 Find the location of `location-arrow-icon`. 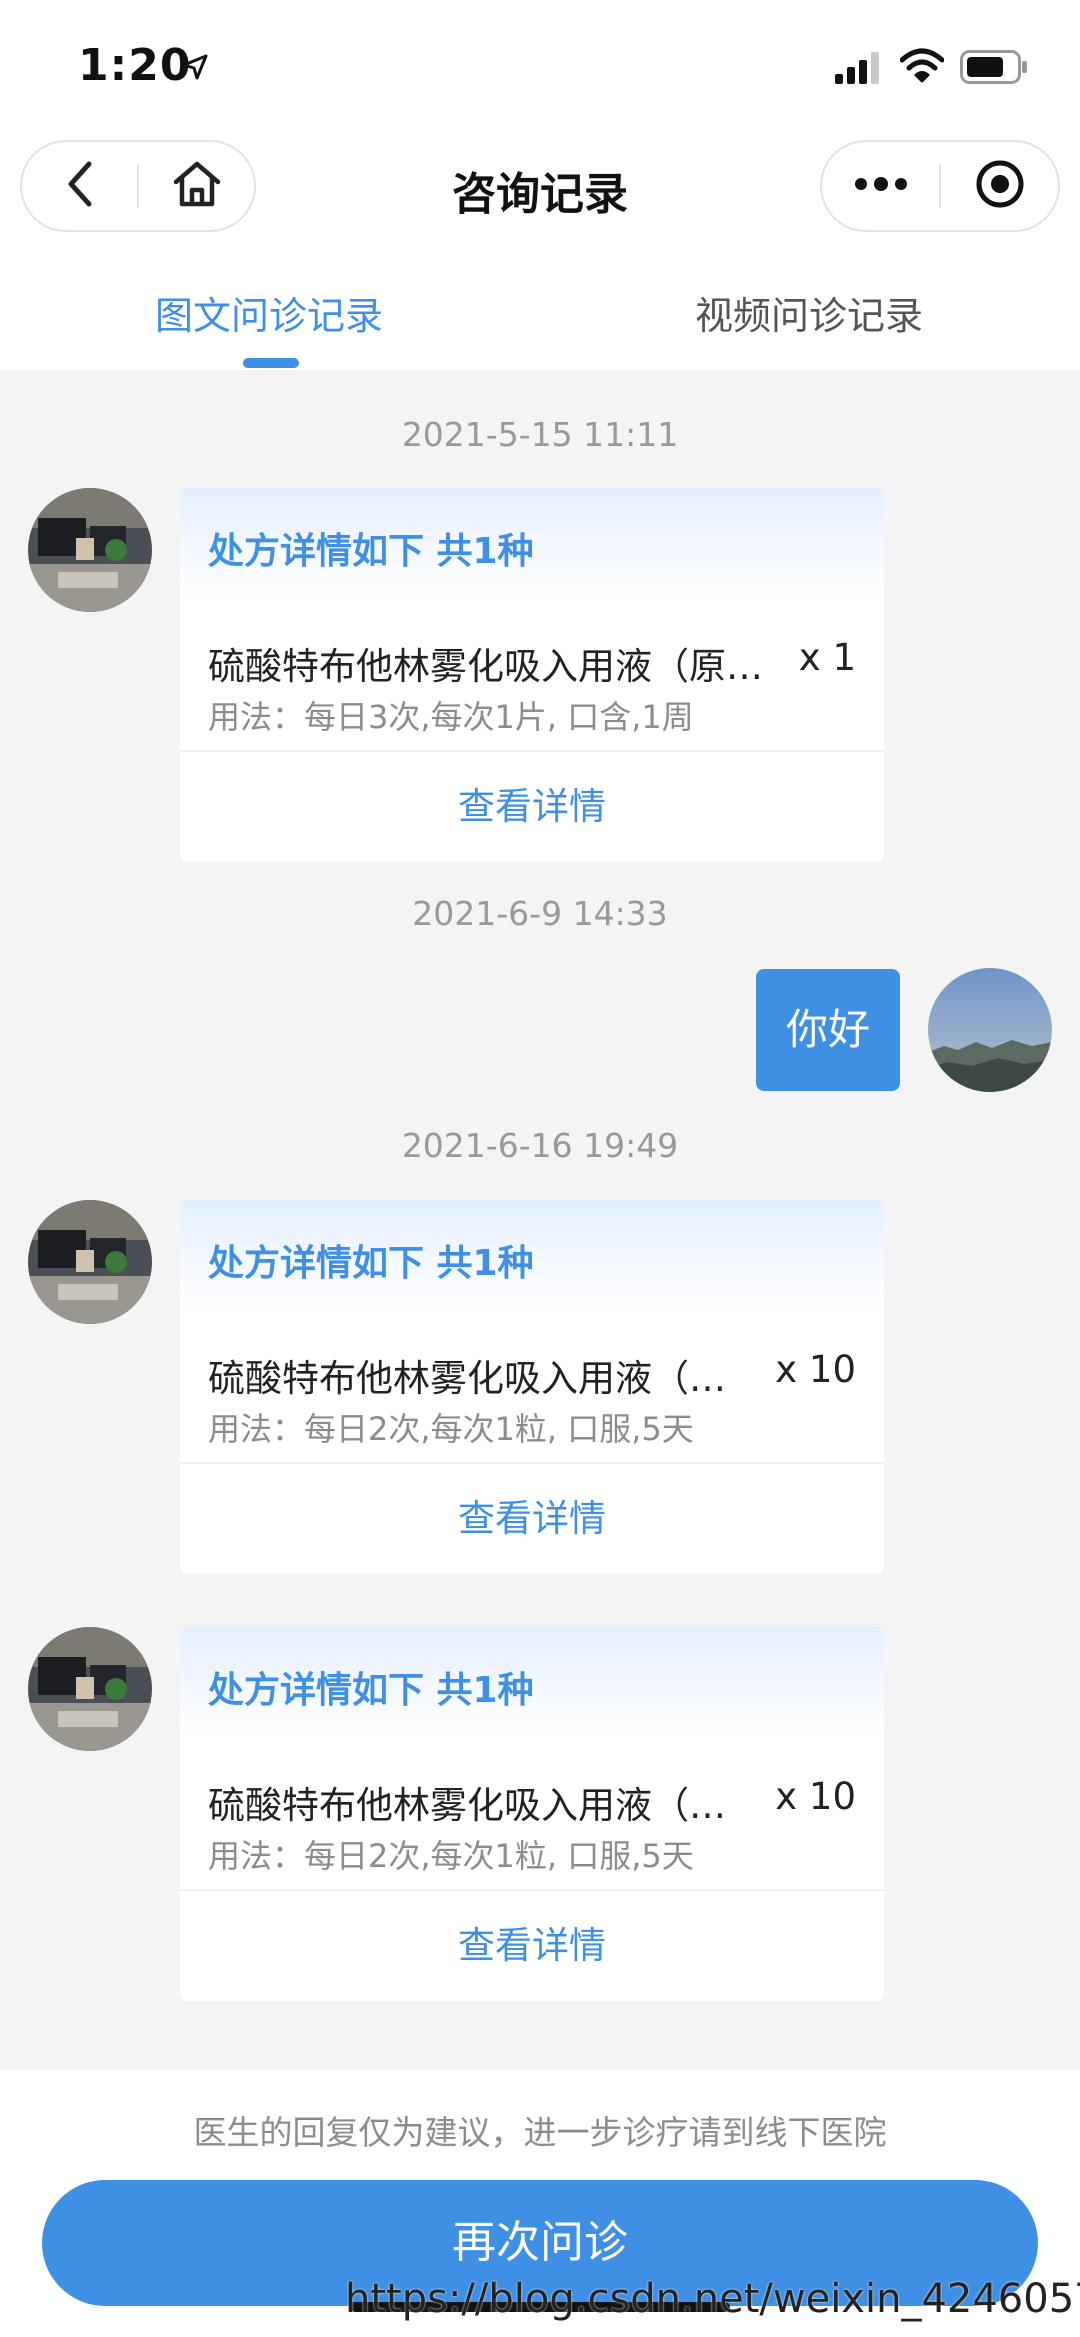

location-arrow-icon is located at coordinates (195, 69).